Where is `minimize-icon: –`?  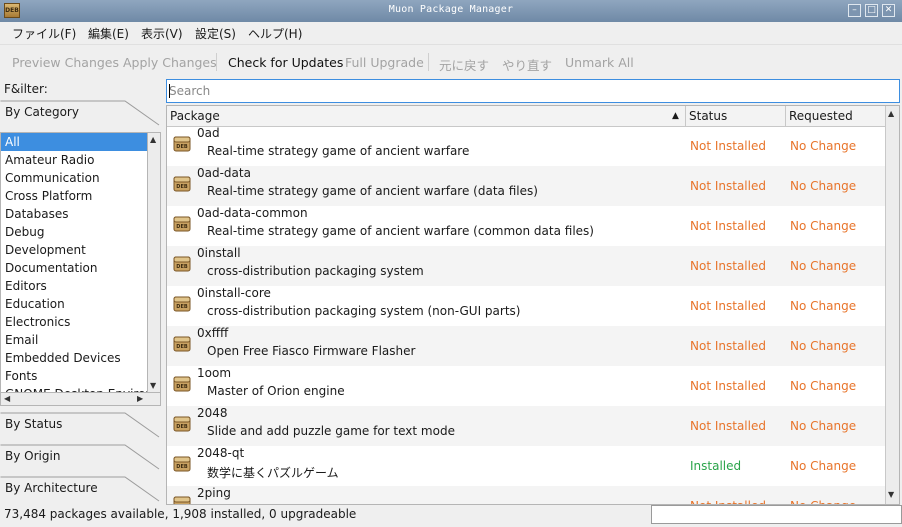 minimize-icon: – is located at coordinates (854, 10).